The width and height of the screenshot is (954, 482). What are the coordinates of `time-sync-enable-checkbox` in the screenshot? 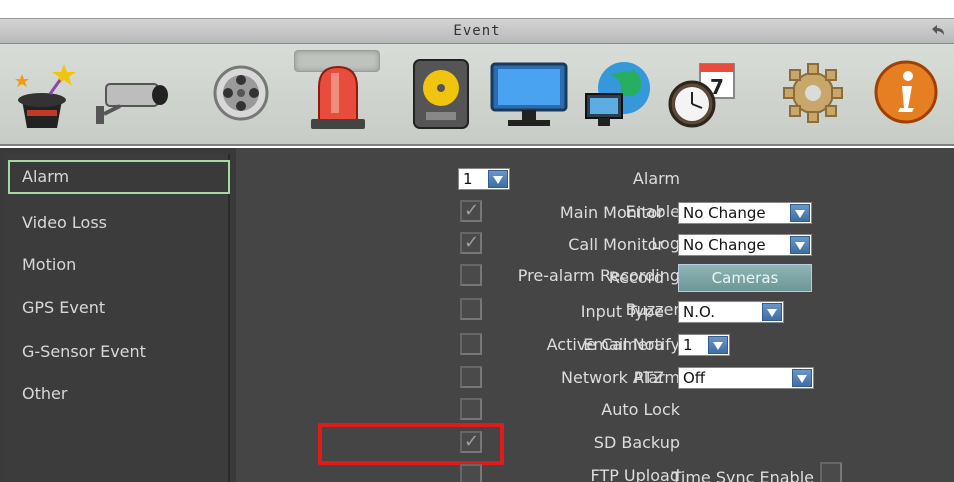 It's located at (831, 472).